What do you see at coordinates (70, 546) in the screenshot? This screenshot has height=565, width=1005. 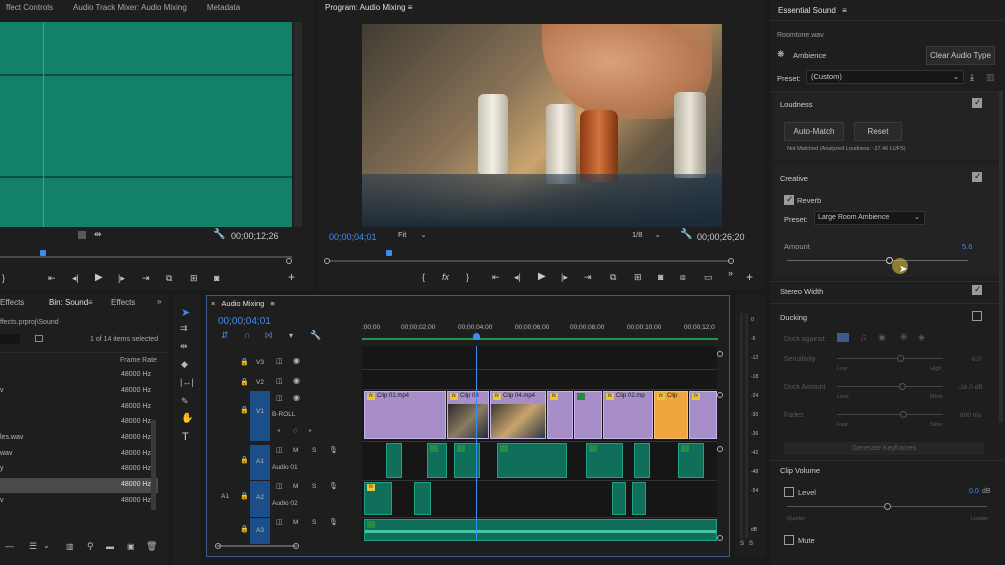 I see `automate-icon: ▥` at bounding box center [70, 546].